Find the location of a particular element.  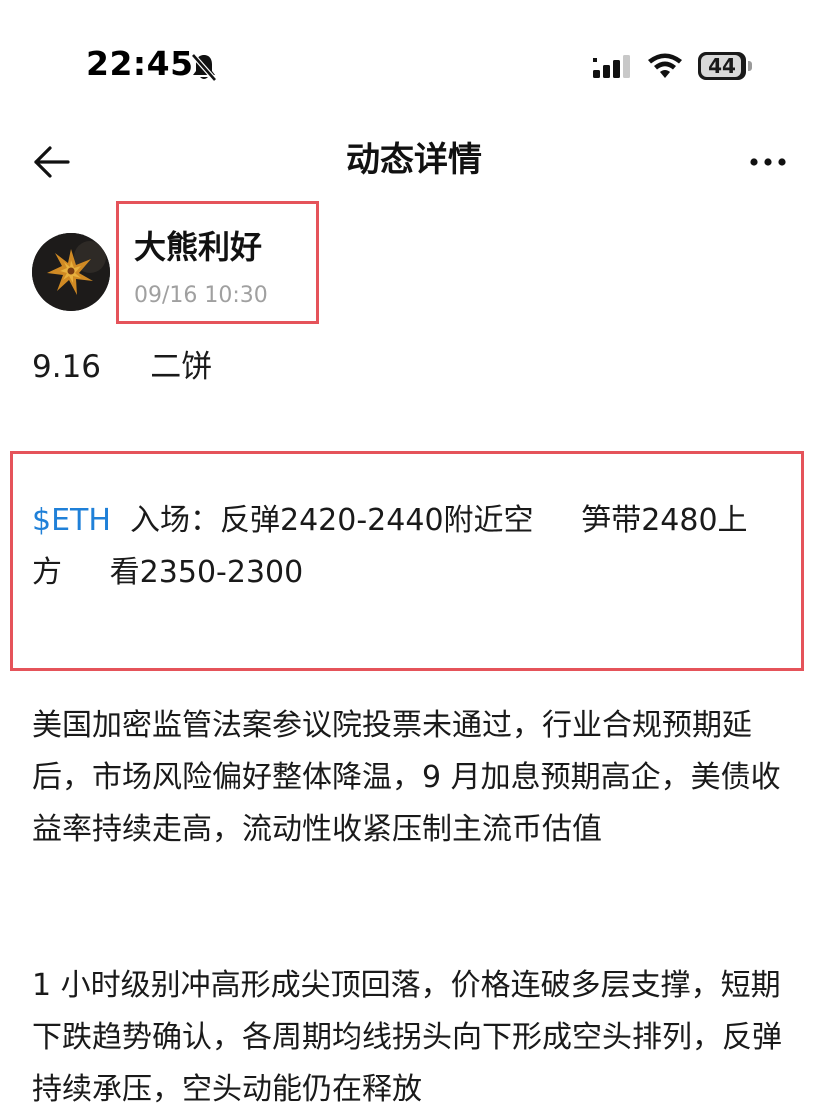

author-avatar is located at coordinates (71, 272).